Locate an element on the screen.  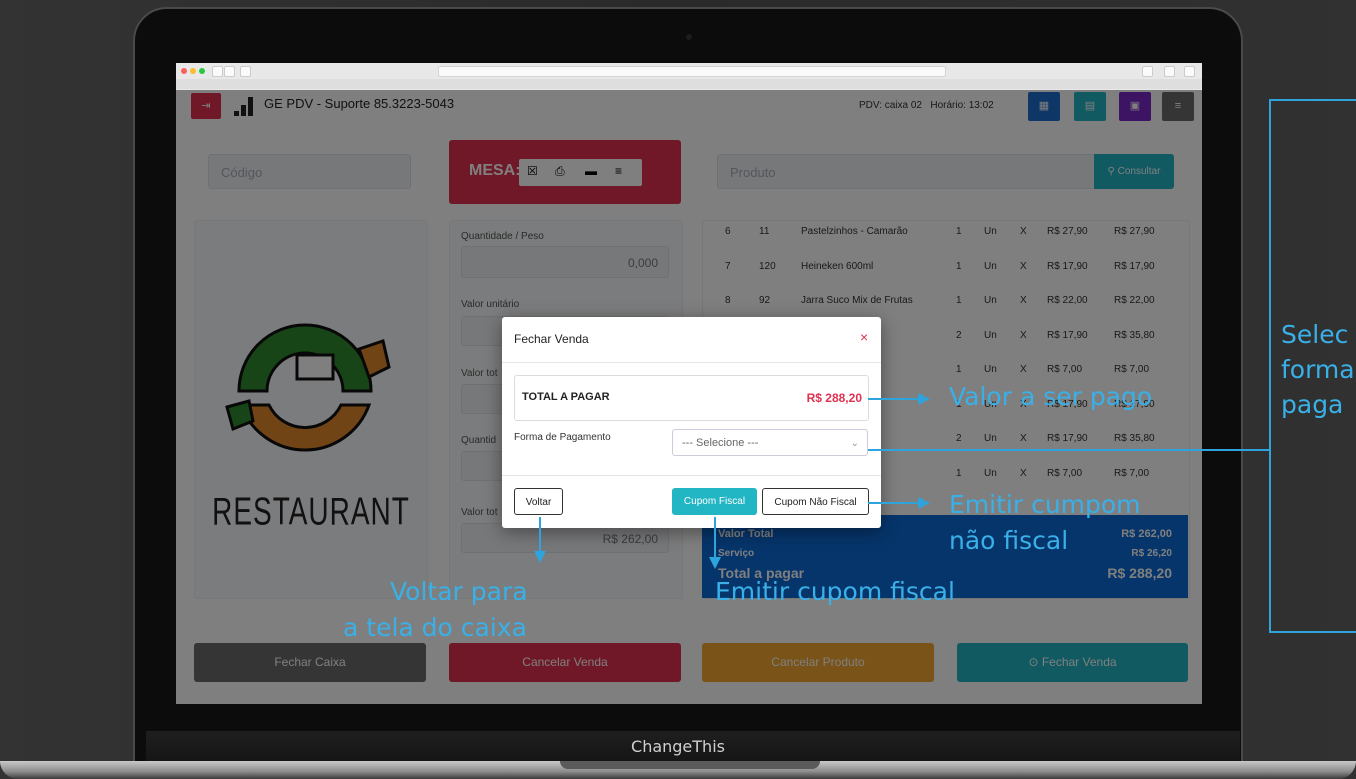
close-dot is located at coordinates (184, 71).